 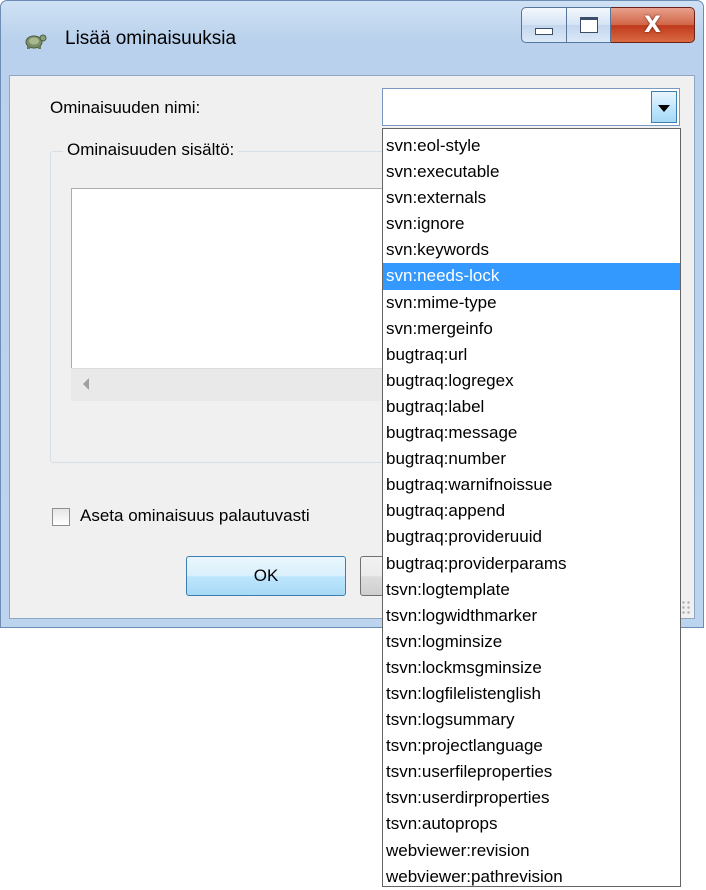 I want to click on caption-buttons: X, so click(x=608, y=27).